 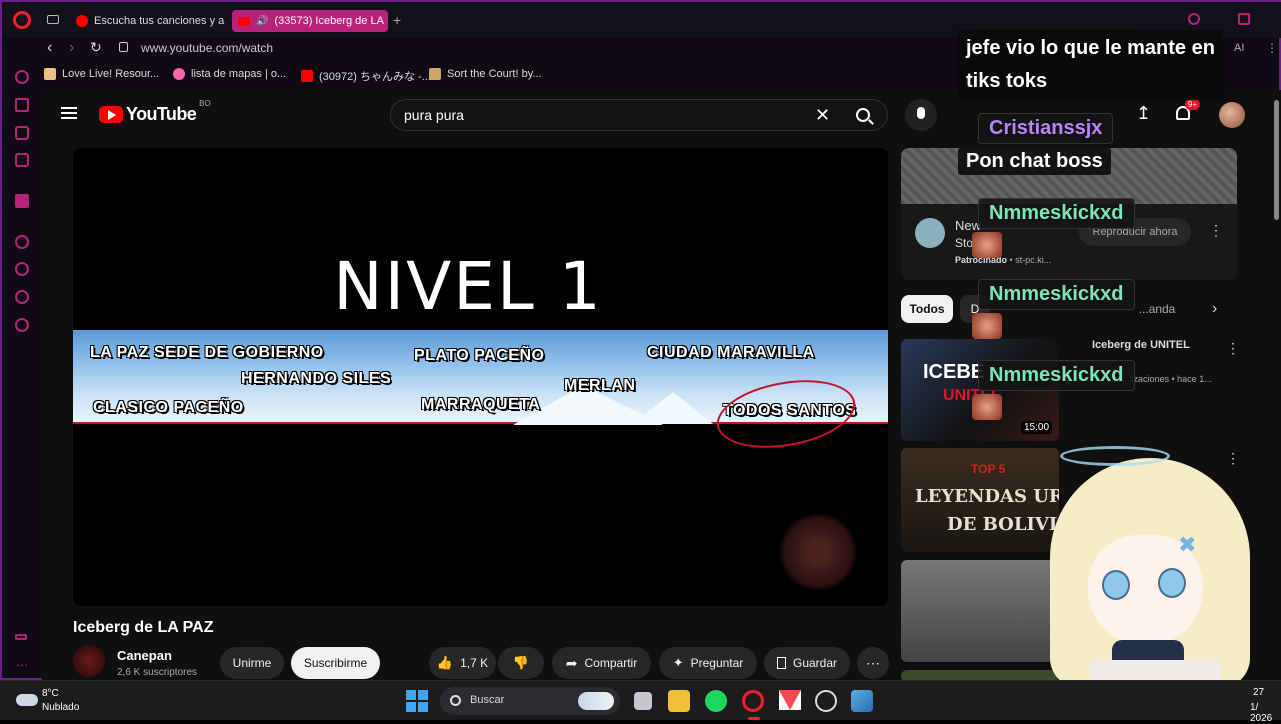 I want to click on like-button: 👍 1,7 K, so click(x=462, y=663).